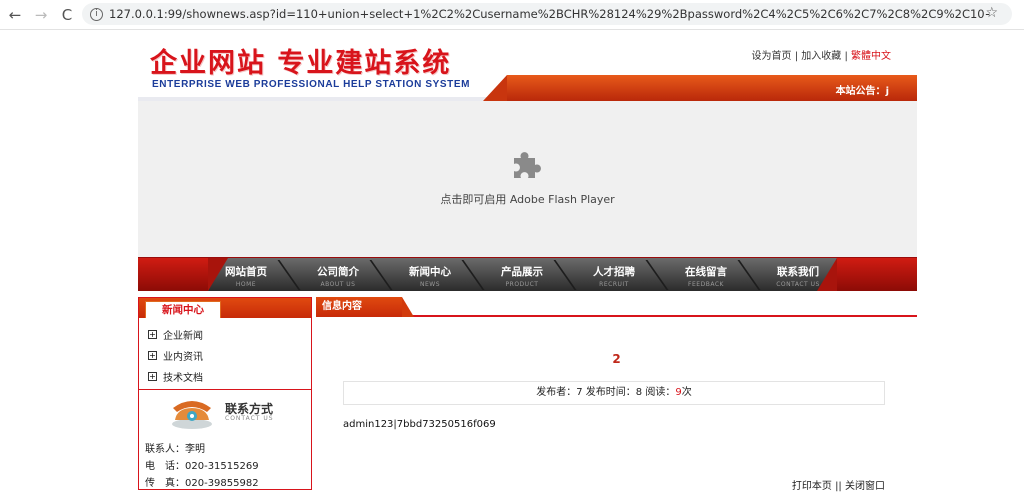  I want to click on nav-recruit: 人才招聘 RECRUIT, so click(614, 274).